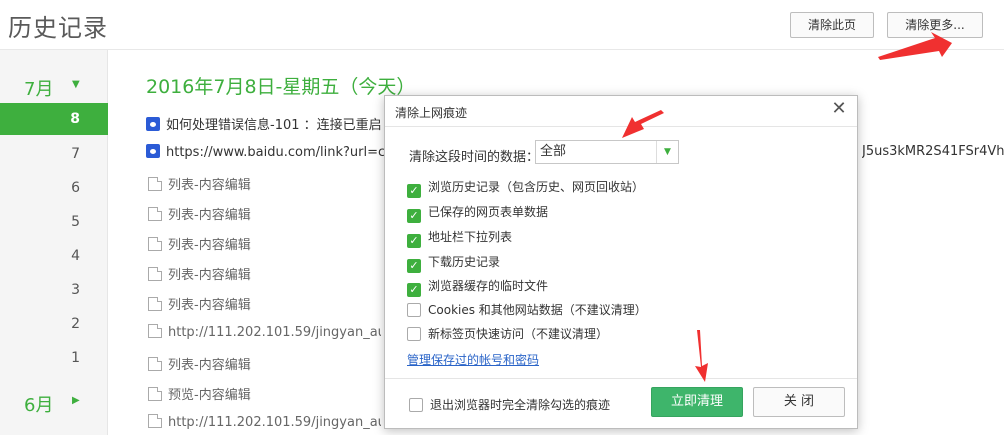  I want to click on header-divider, so click(502, 49).